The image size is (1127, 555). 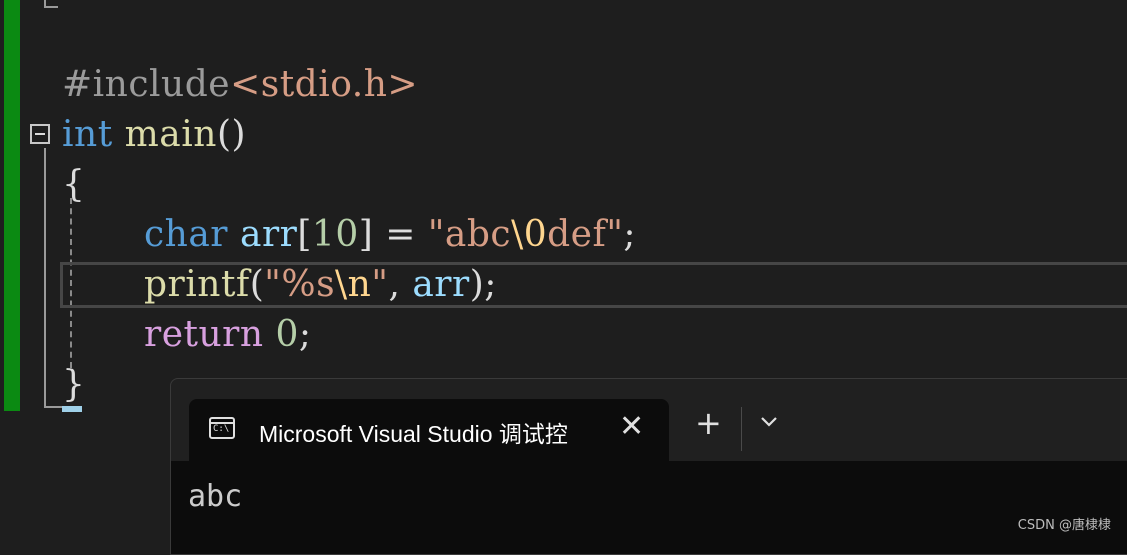 I want to click on parens: (), so click(x=231, y=134).